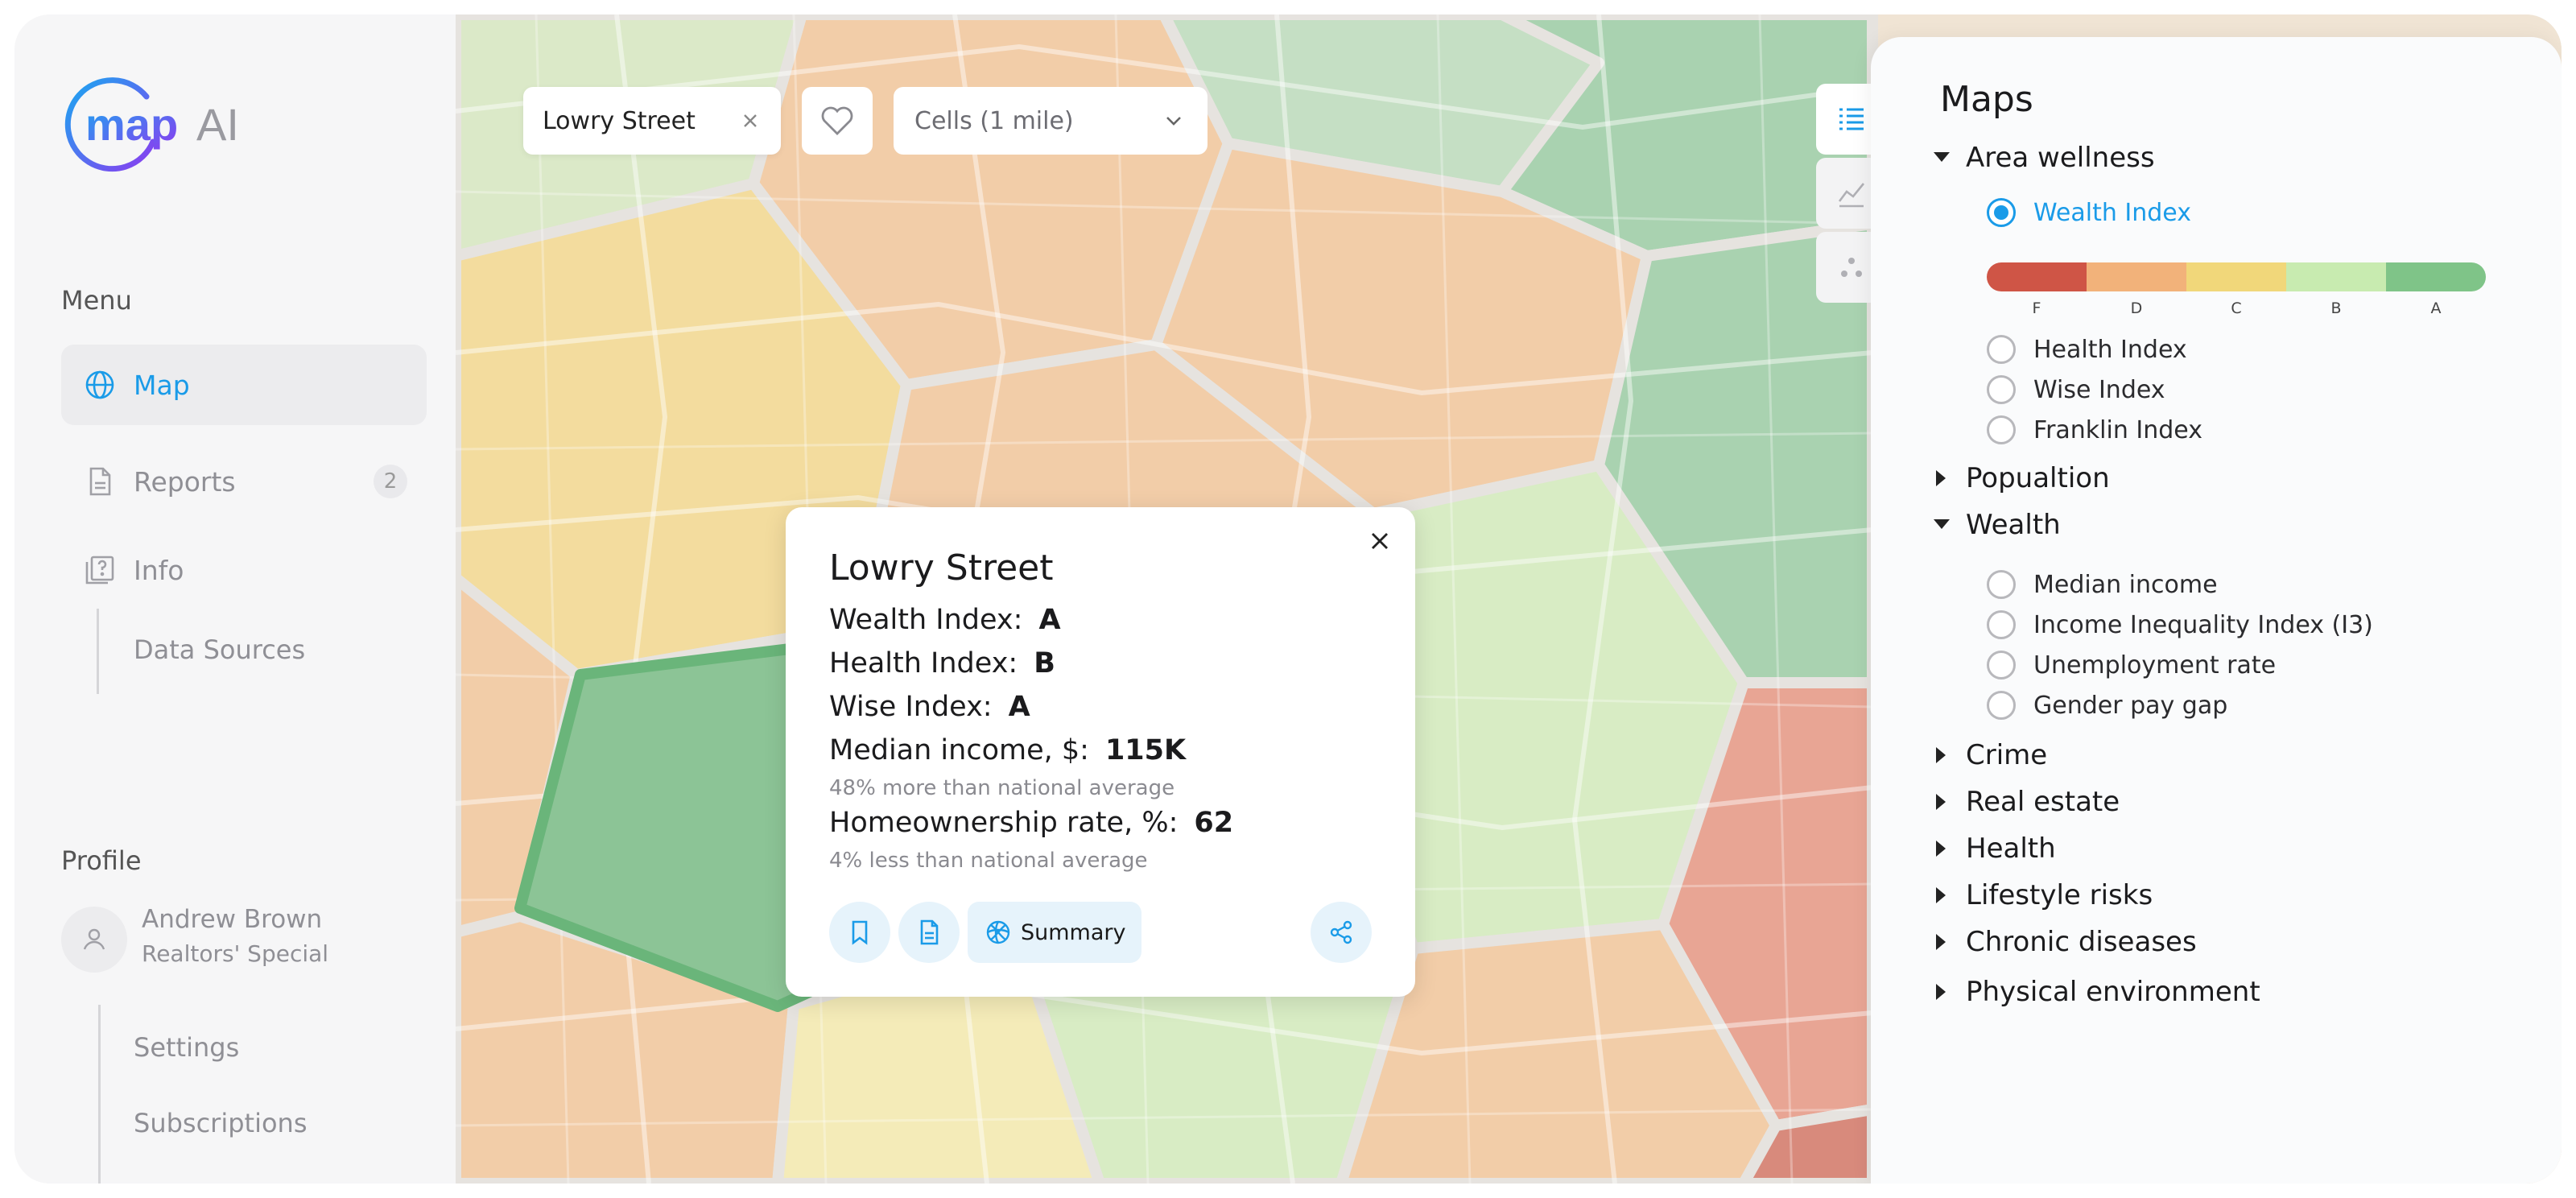 The image size is (2576, 1198). I want to click on sidebar-item-info: Info, so click(244, 570).